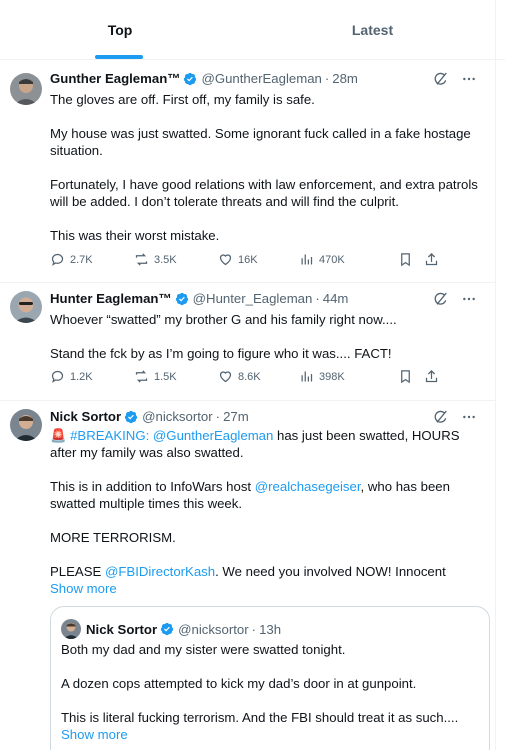  I want to click on siren-emoji: 🚨, so click(58, 435).